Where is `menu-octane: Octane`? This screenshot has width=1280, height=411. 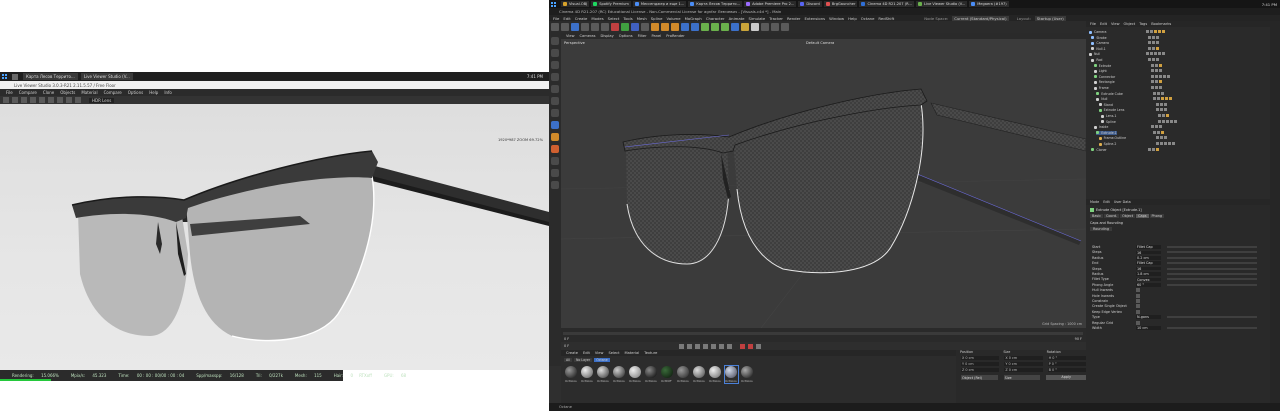 menu-octane: Octane is located at coordinates (868, 18).